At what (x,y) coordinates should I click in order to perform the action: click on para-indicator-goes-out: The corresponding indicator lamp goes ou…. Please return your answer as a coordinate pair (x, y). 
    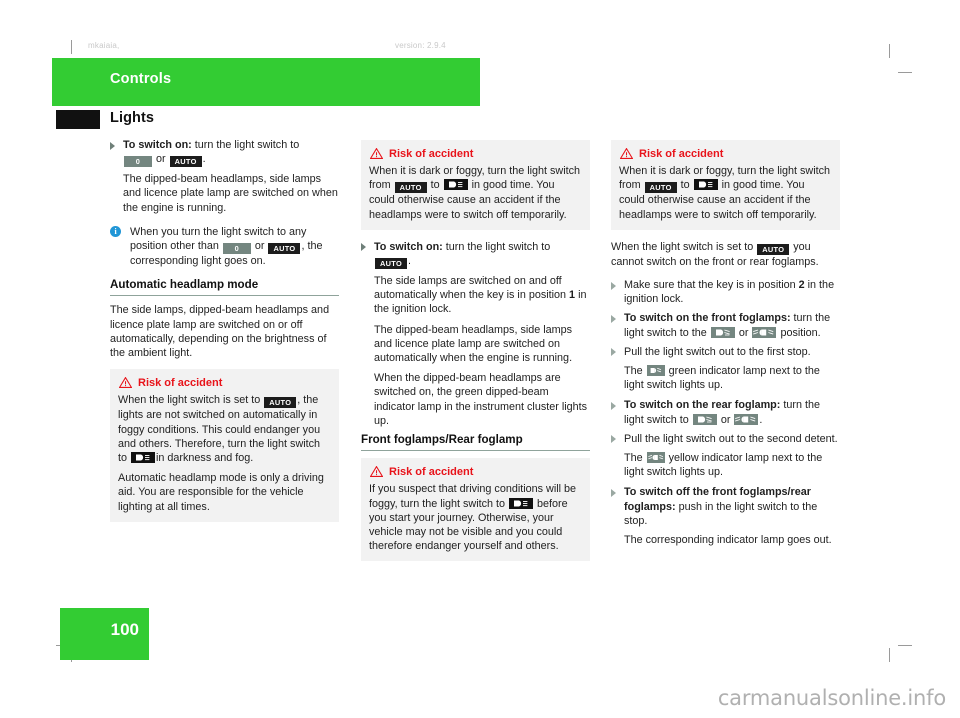
    Looking at the image, I should click on (728, 540).